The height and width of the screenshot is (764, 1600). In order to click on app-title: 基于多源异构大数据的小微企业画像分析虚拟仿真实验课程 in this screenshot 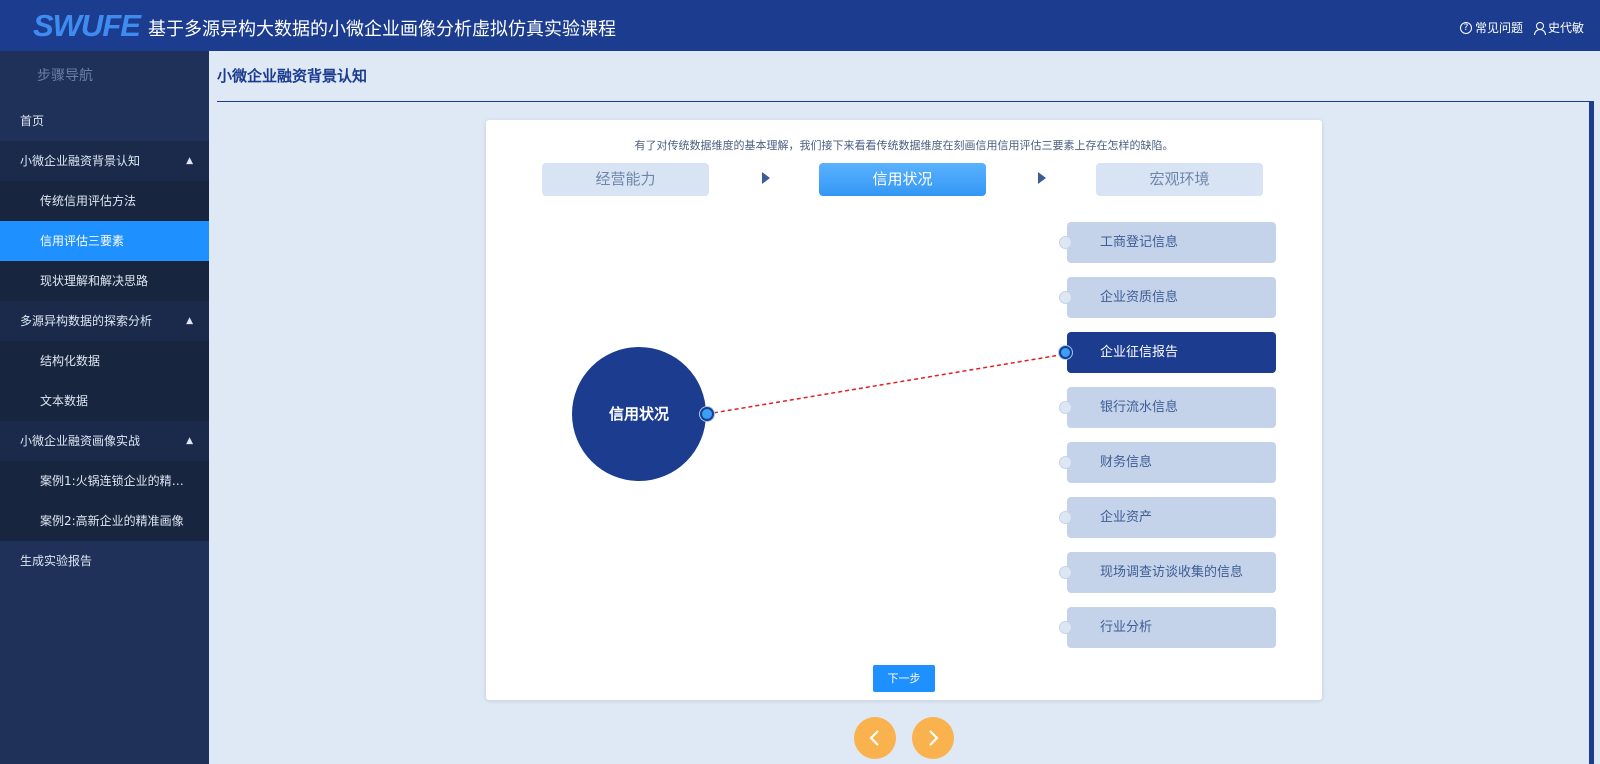, I will do `click(382, 29)`.